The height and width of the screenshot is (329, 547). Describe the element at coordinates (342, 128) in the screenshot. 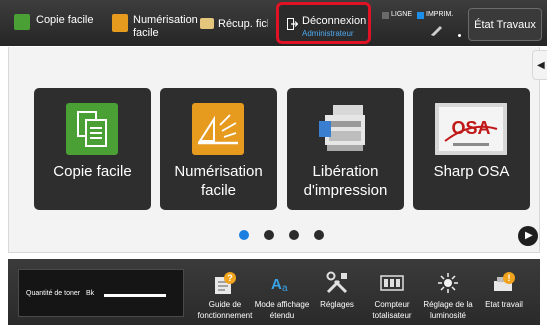

I see `print-release-icon` at that location.